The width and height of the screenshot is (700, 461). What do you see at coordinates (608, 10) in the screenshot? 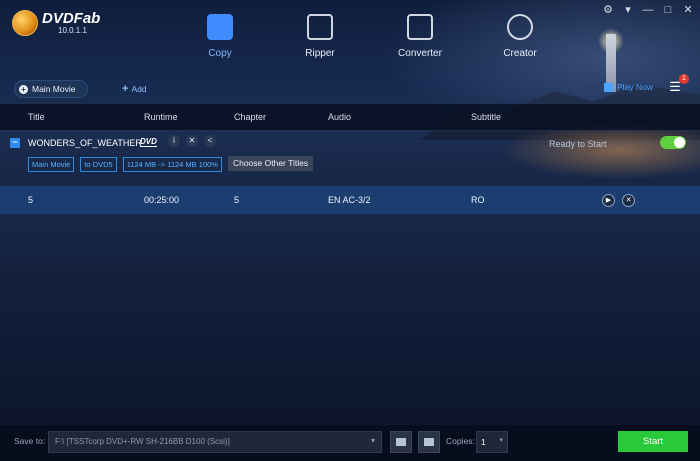
I see `settings-icon: ⚙` at bounding box center [608, 10].